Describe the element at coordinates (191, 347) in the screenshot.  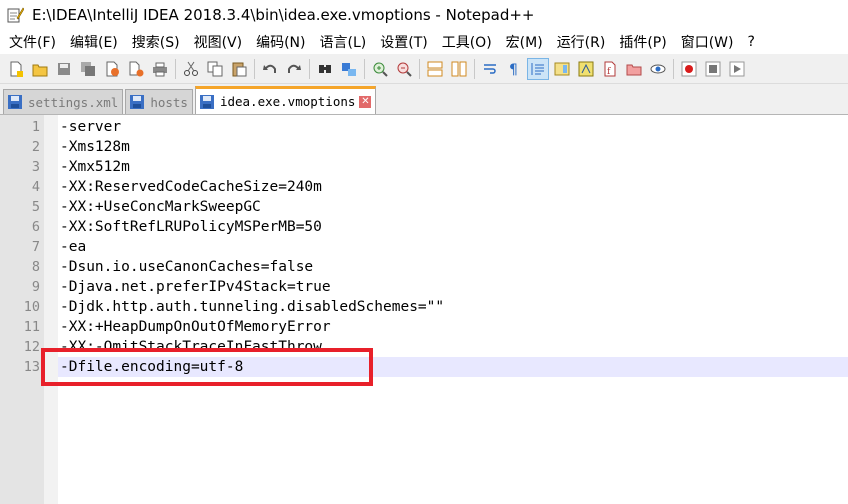
I see `line-text: -XX:-OmitStackTraceInFastThrow` at that location.